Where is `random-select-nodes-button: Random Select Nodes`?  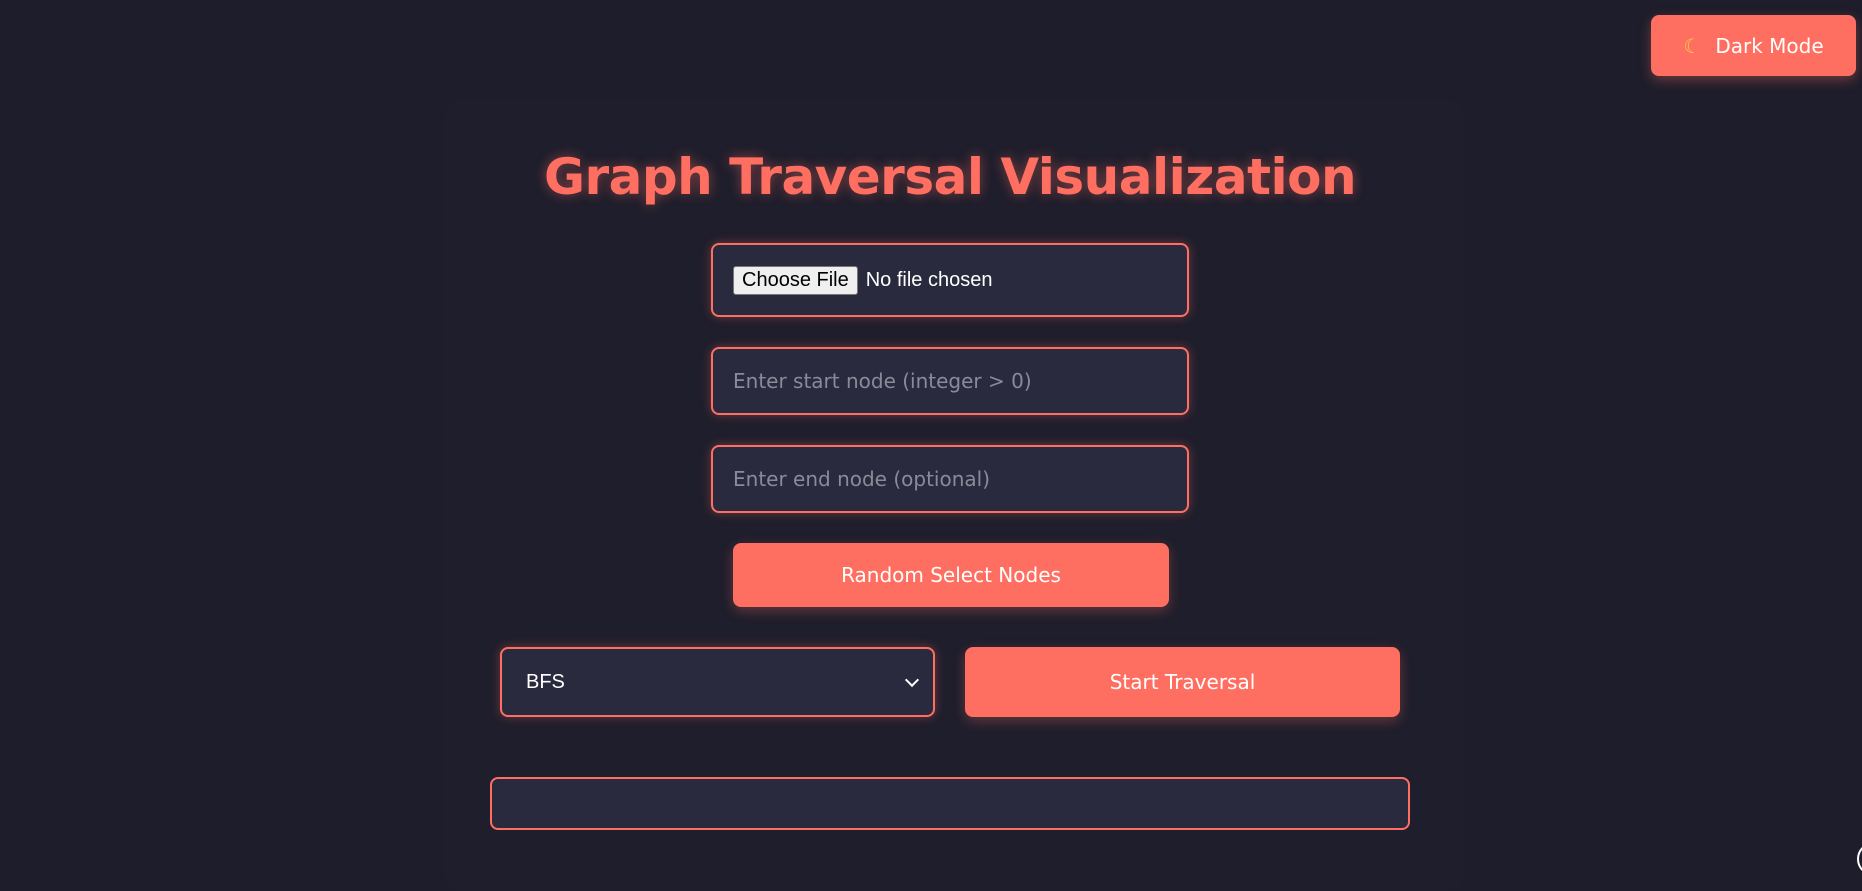
random-select-nodes-button: Random Select Nodes is located at coordinates (951, 575).